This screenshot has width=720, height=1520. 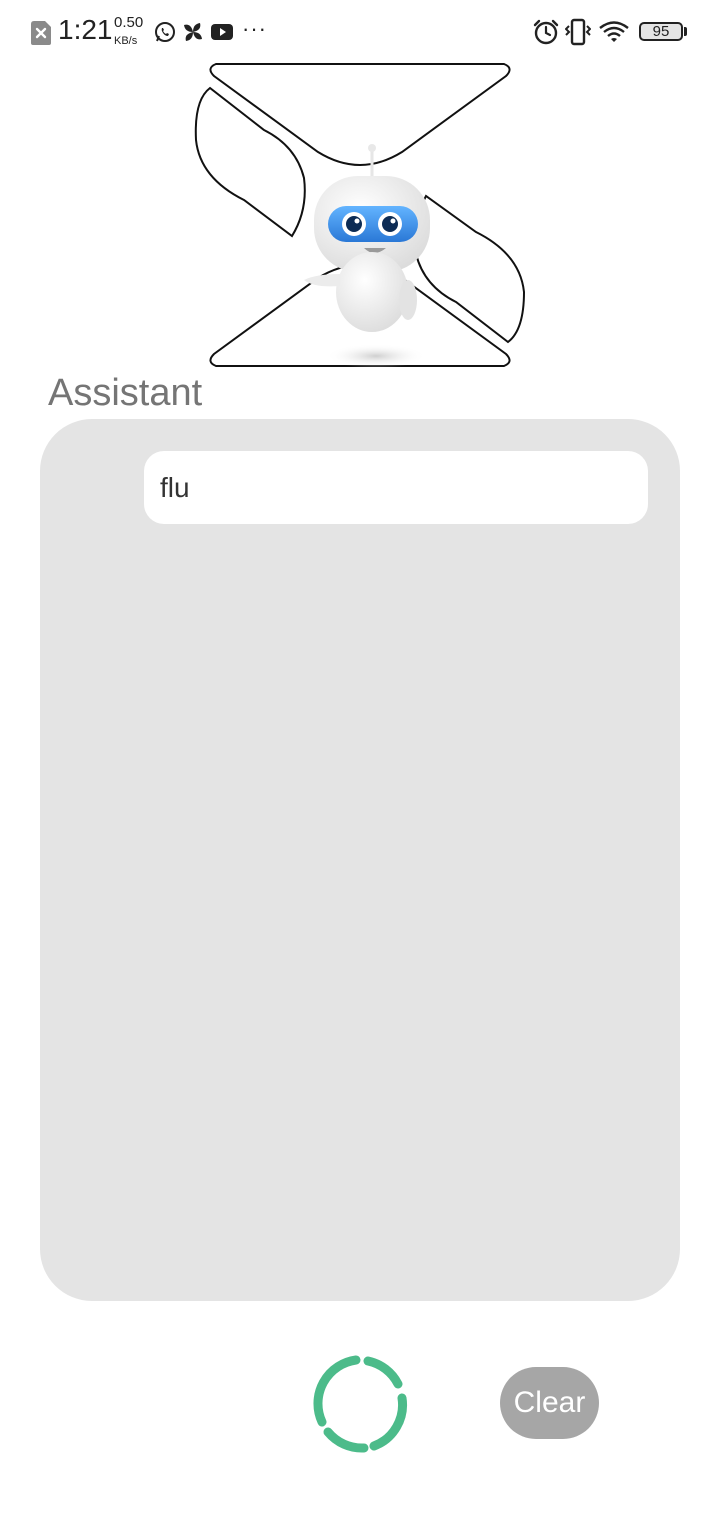 What do you see at coordinates (222, 32) in the screenshot?
I see `youtube-icon` at bounding box center [222, 32].